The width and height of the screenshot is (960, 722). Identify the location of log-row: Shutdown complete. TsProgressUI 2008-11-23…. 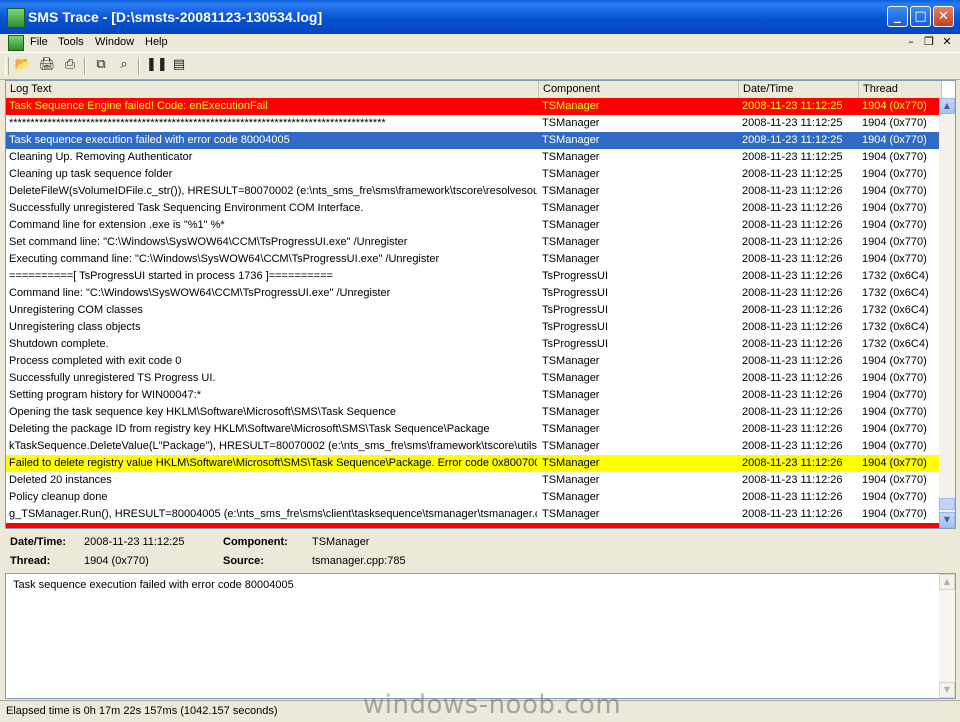
(472, 344).